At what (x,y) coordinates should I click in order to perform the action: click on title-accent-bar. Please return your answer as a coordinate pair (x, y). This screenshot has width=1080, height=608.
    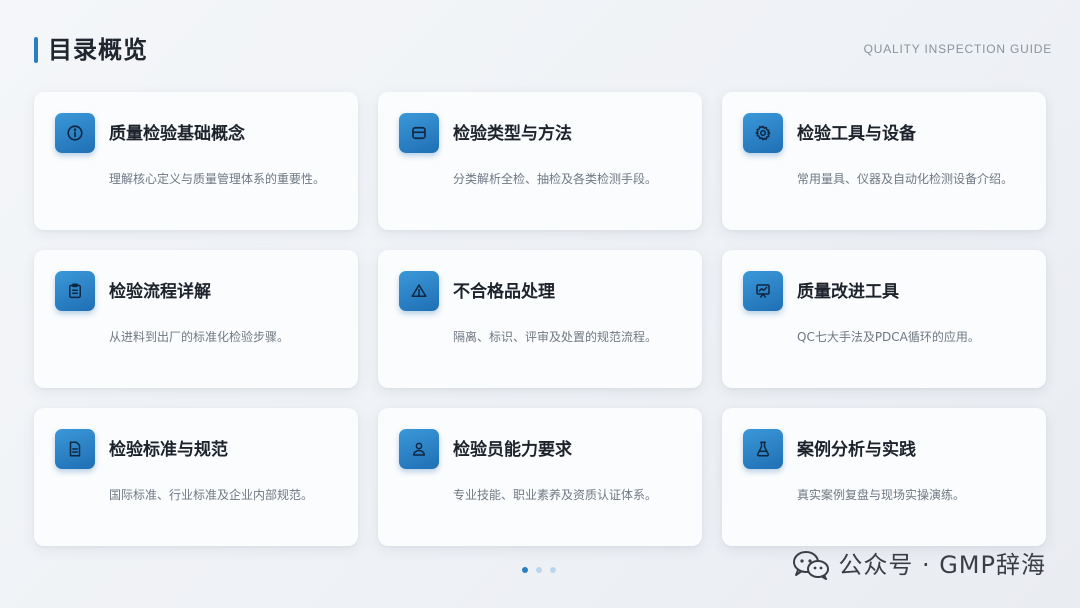
    Looking at the image, I should click on (36, 50).